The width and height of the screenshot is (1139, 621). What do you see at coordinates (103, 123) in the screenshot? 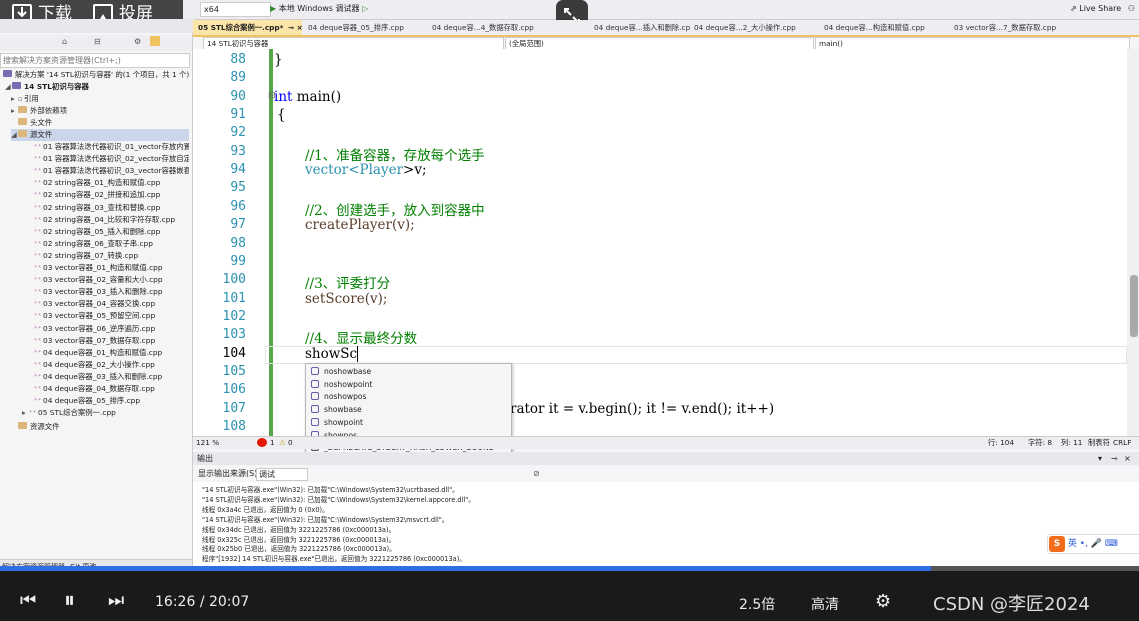
I see `tree-node-headers: 头文件` at bounding box center [103, 123].